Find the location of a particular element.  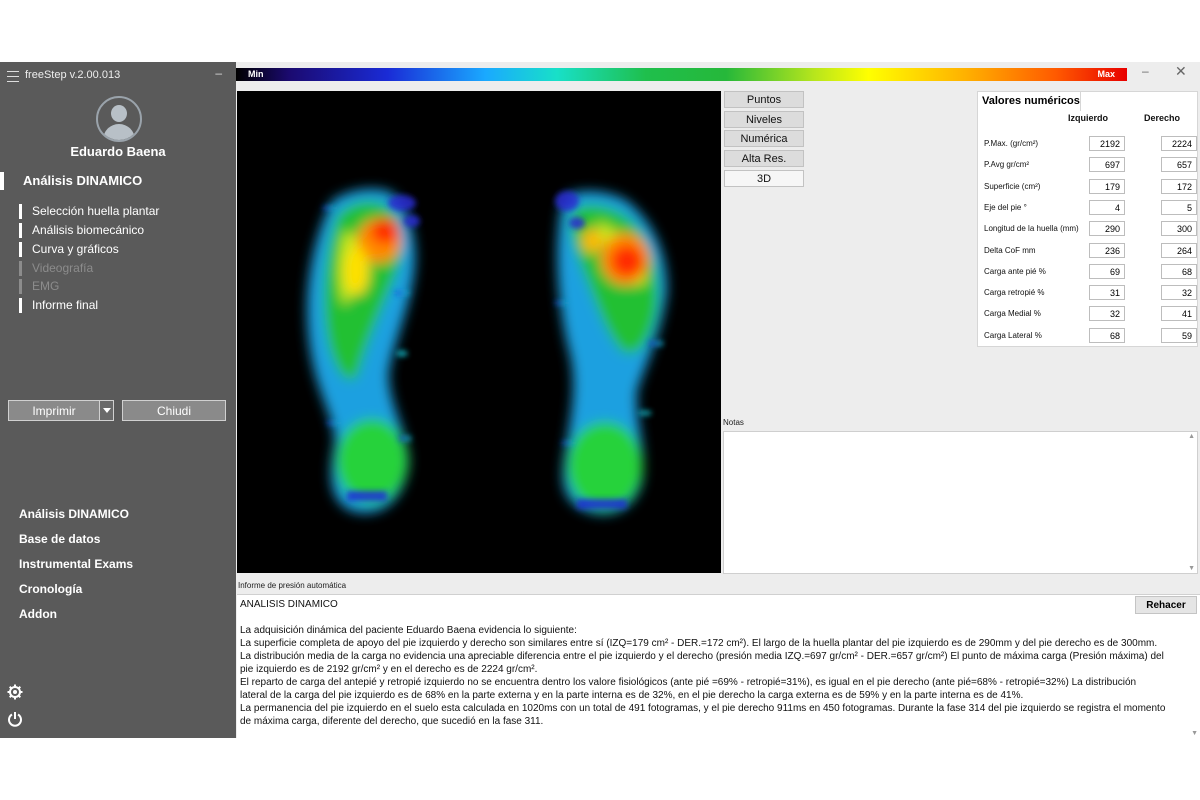

view-button-numerica: Numérica is located at coordinates (764, 138).